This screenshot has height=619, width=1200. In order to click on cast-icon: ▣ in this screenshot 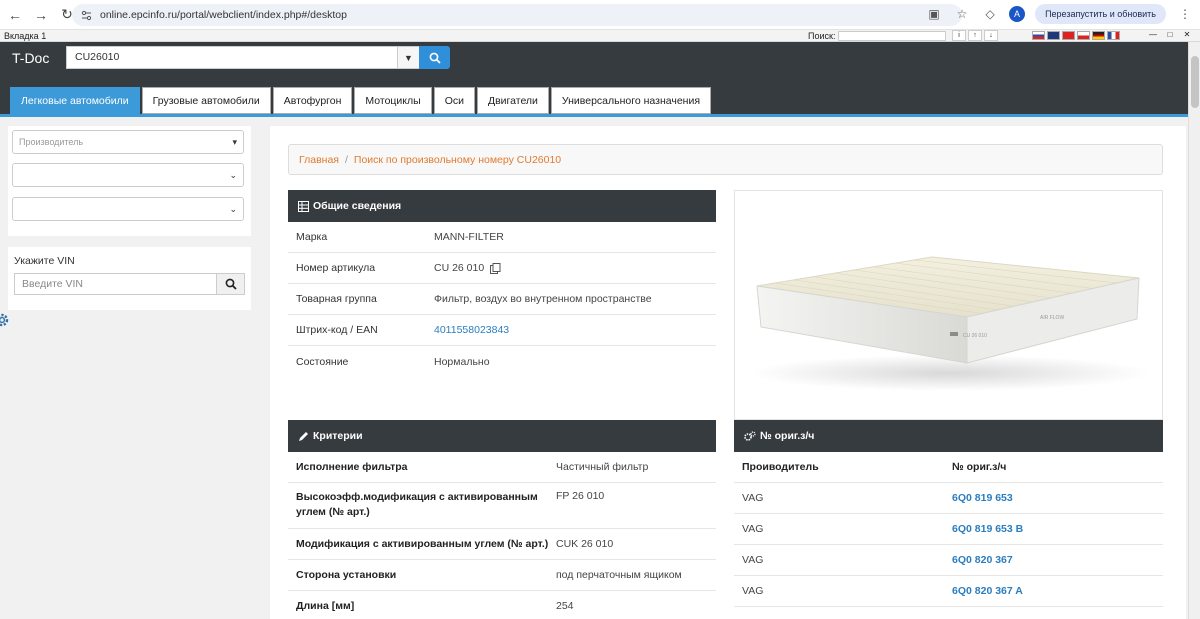, I will do `click(934, 14)`.